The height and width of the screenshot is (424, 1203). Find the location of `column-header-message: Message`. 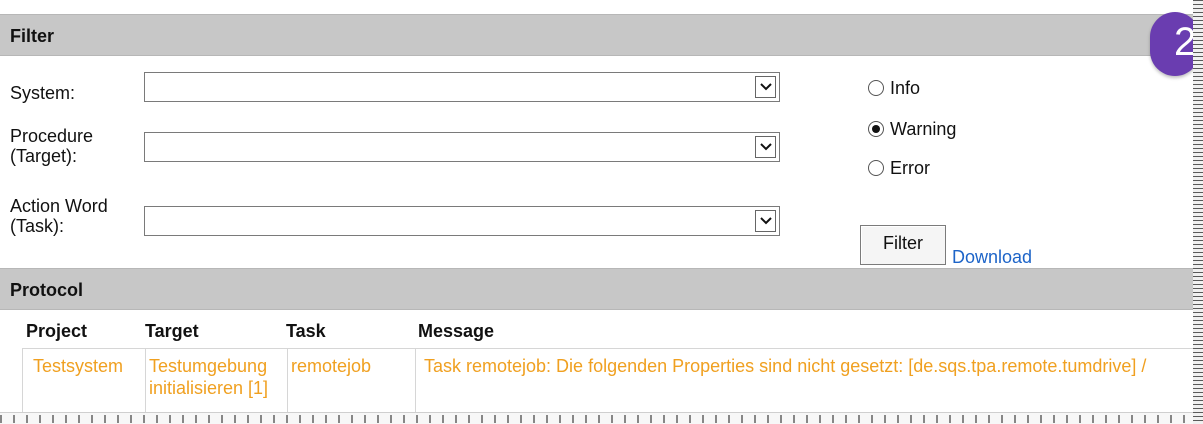

column-header-message: Message is located at coordinates (456, 331).